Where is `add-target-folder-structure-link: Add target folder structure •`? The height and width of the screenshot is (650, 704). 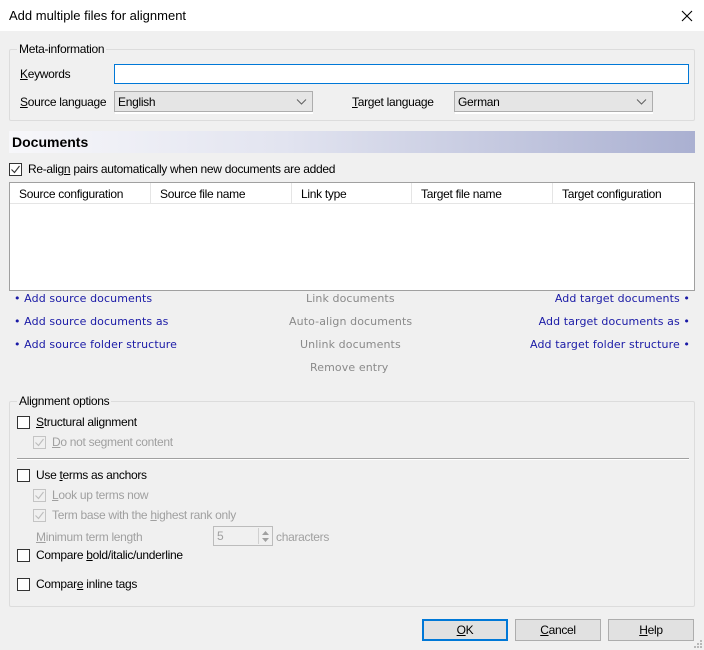 add-target-folder-structure-link: Add target folder structure • is located at coordinates (610, 344).